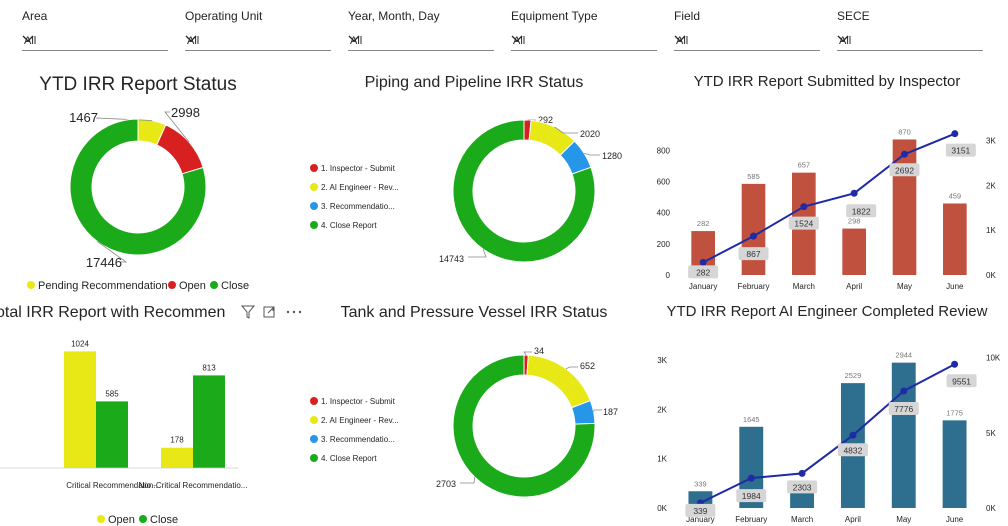  I want to click on data-label: 2998, so click(185, 112).